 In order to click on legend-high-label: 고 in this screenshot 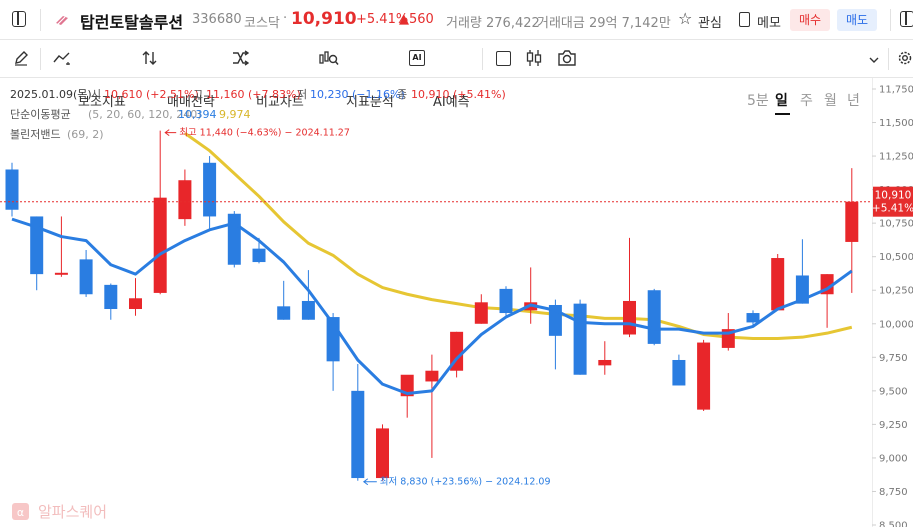, I will do `click(198, 94)`.